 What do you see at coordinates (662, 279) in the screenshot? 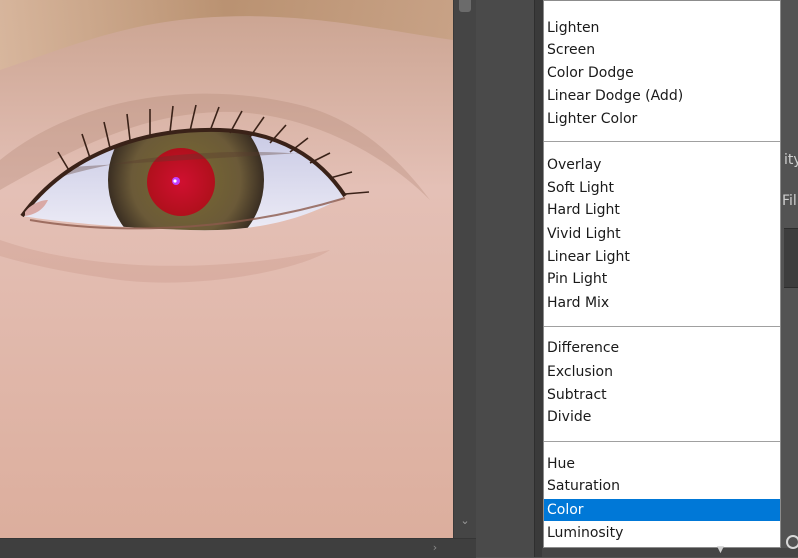
I see `blend-mode-pin-light: Pin Light` at bounding box center [662, 279].